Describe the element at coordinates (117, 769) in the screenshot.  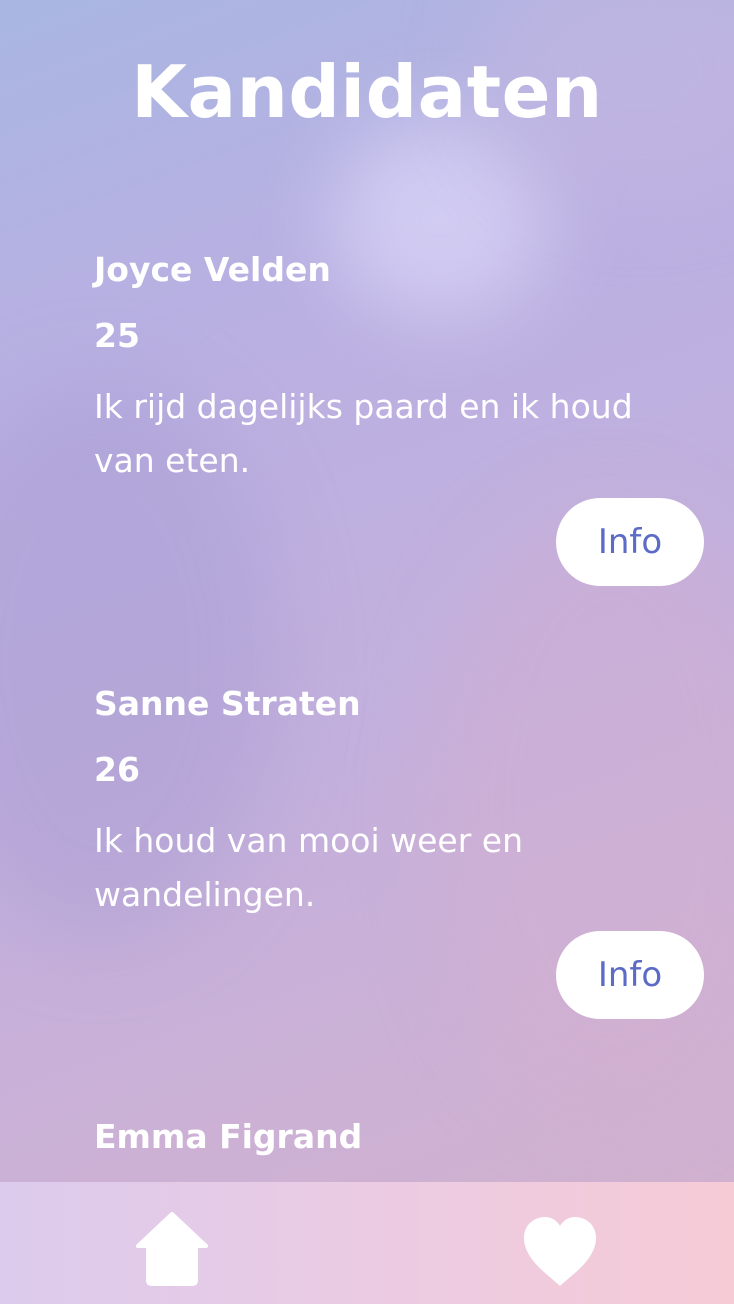
I see `candidate-age: 26` at that location.